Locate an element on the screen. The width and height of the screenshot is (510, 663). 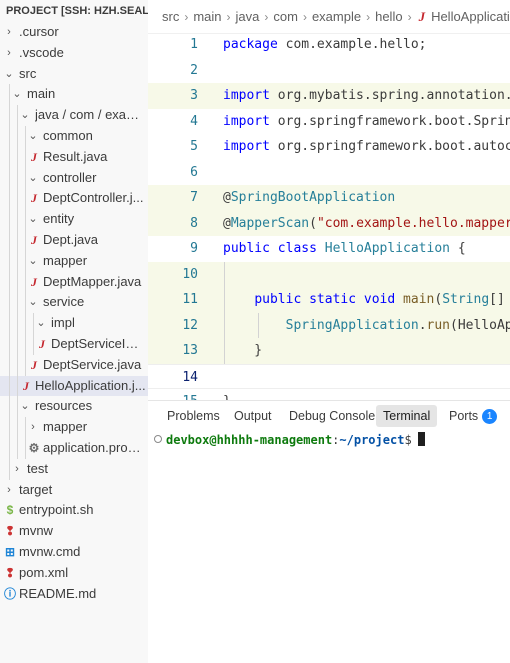
tree-folder-item: ⌄ common is located at coordinates (74, 136).